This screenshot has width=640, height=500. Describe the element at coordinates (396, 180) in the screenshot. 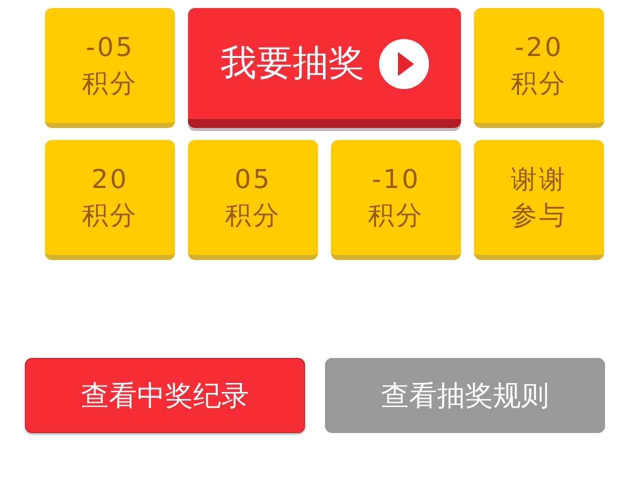

I see `prize-amount: -10` at that location.